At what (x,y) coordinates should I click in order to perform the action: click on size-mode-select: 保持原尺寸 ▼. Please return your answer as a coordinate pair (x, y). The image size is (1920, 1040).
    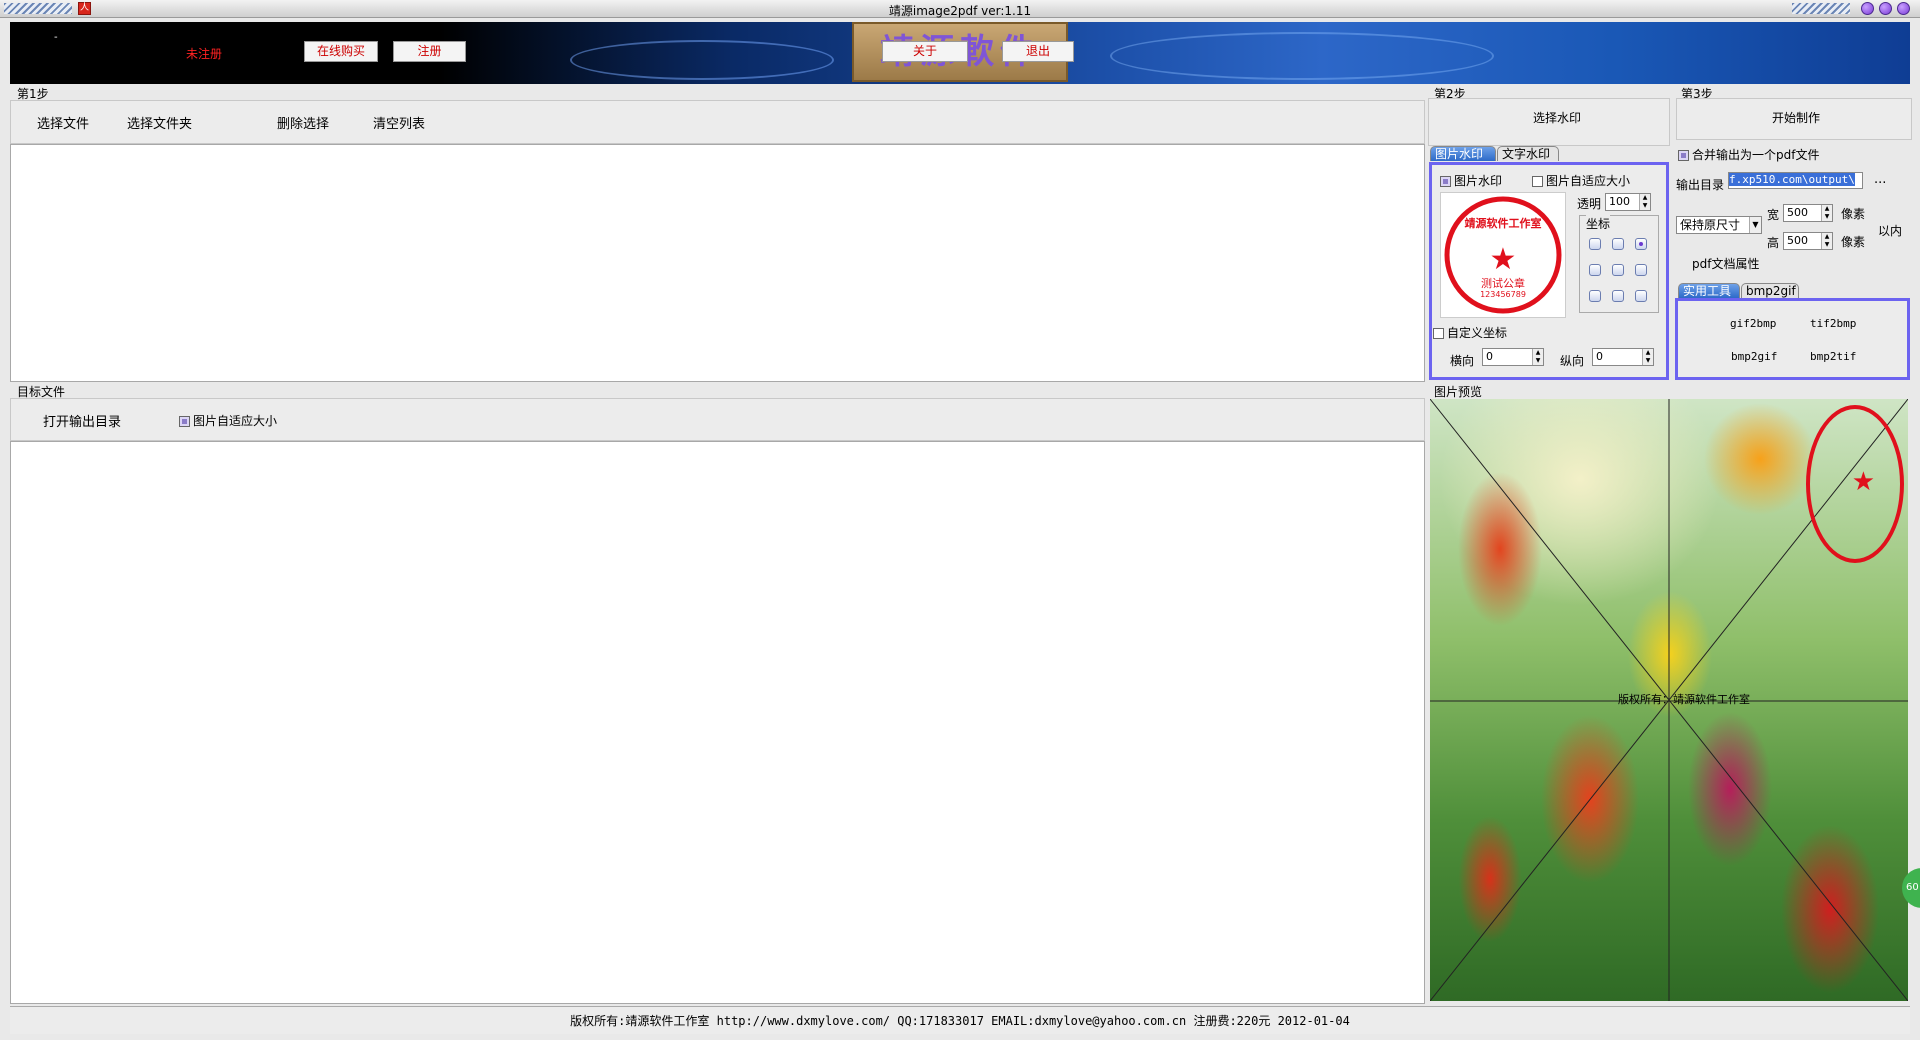
    Looking at the image, I should click on (1719, 225).